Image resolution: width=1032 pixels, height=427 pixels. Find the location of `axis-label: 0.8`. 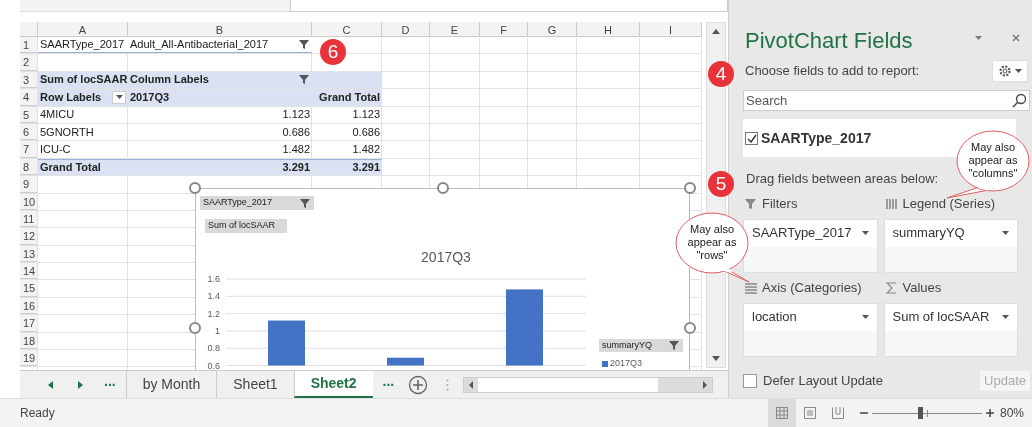

axis-label: 0.8 is located at coordinates (213, 348).